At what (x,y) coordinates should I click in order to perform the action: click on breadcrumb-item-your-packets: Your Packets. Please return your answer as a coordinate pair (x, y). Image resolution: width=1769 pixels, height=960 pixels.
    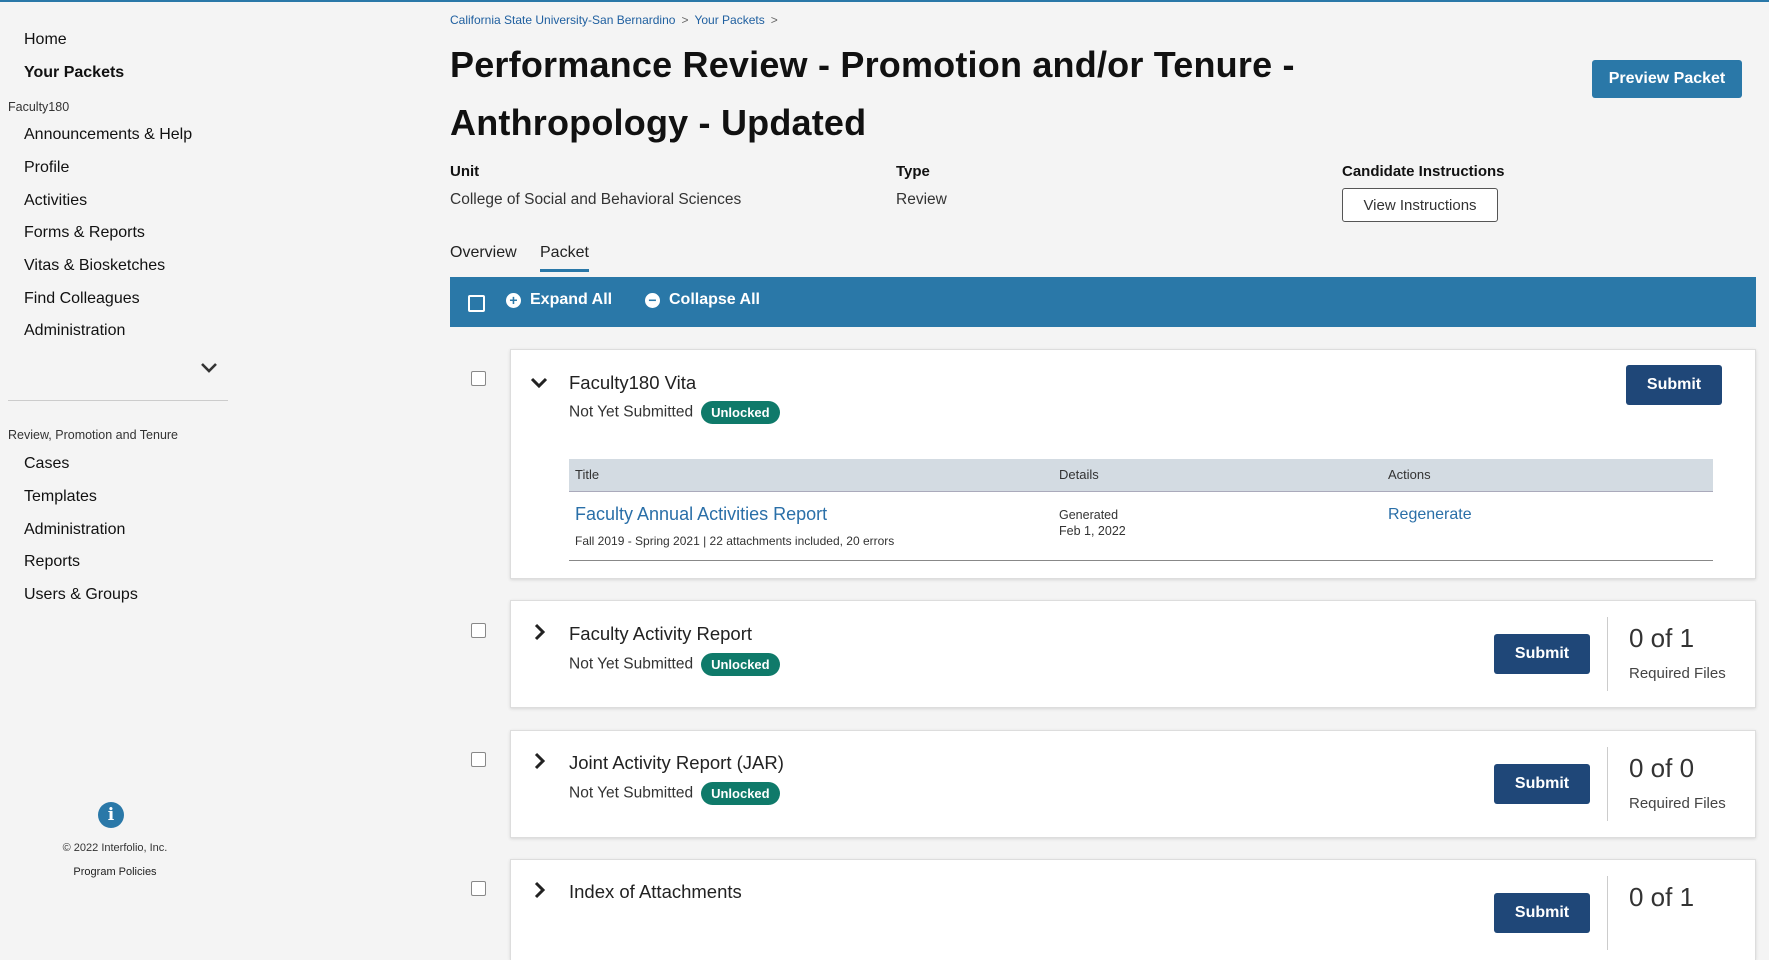
    Looking at the image, I should click on (729, 20).